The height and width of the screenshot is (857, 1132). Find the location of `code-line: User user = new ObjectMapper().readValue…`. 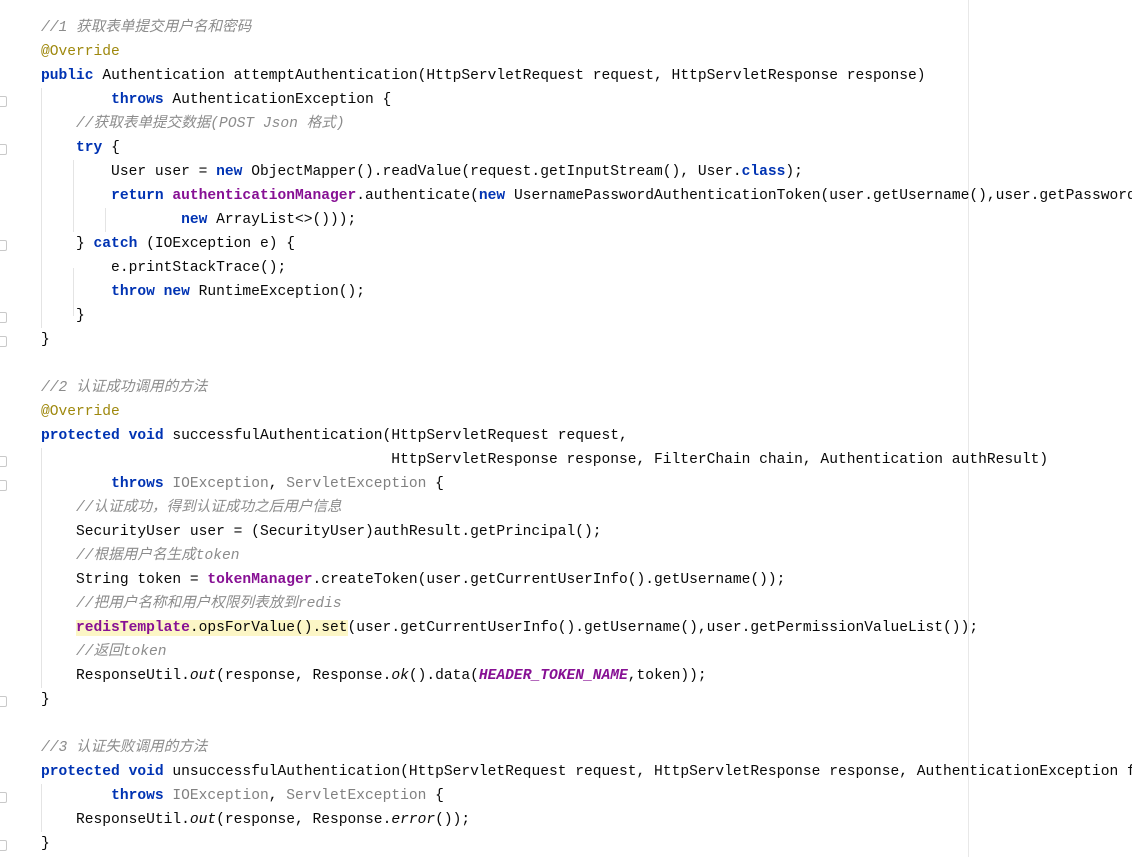

code-line: User user = new ObjectMapper().readValue… is located at coordinates (422, 172).